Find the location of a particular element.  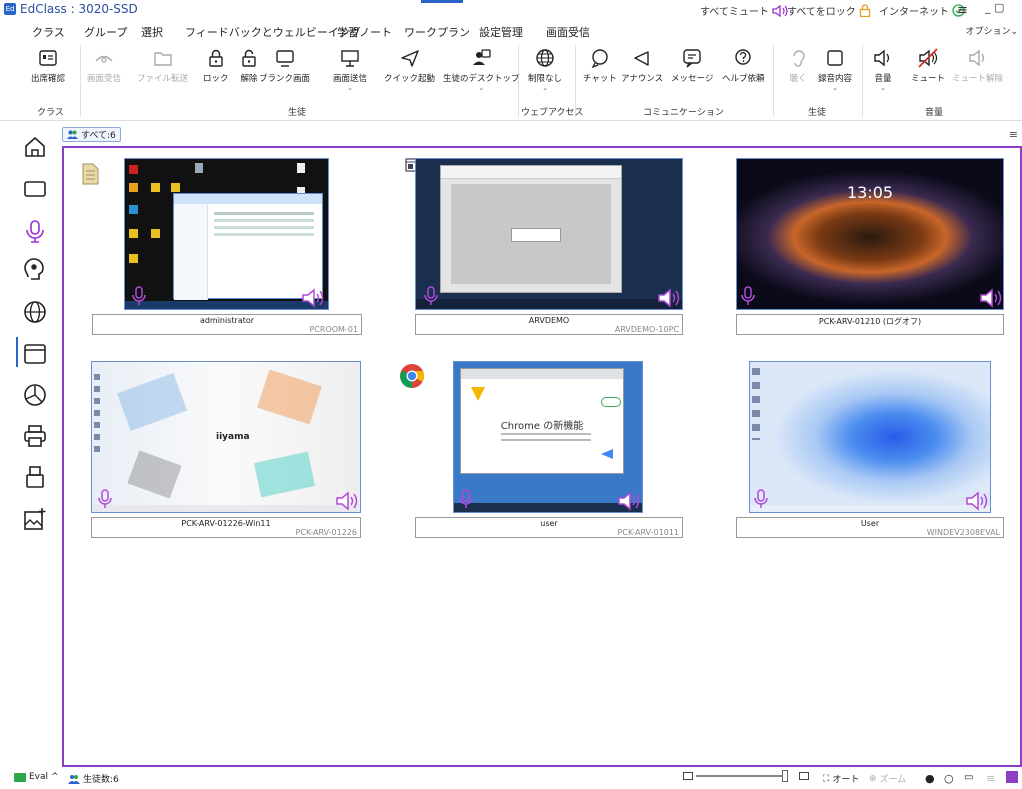

grid-view-icon is located at coordinates (1012, 777).